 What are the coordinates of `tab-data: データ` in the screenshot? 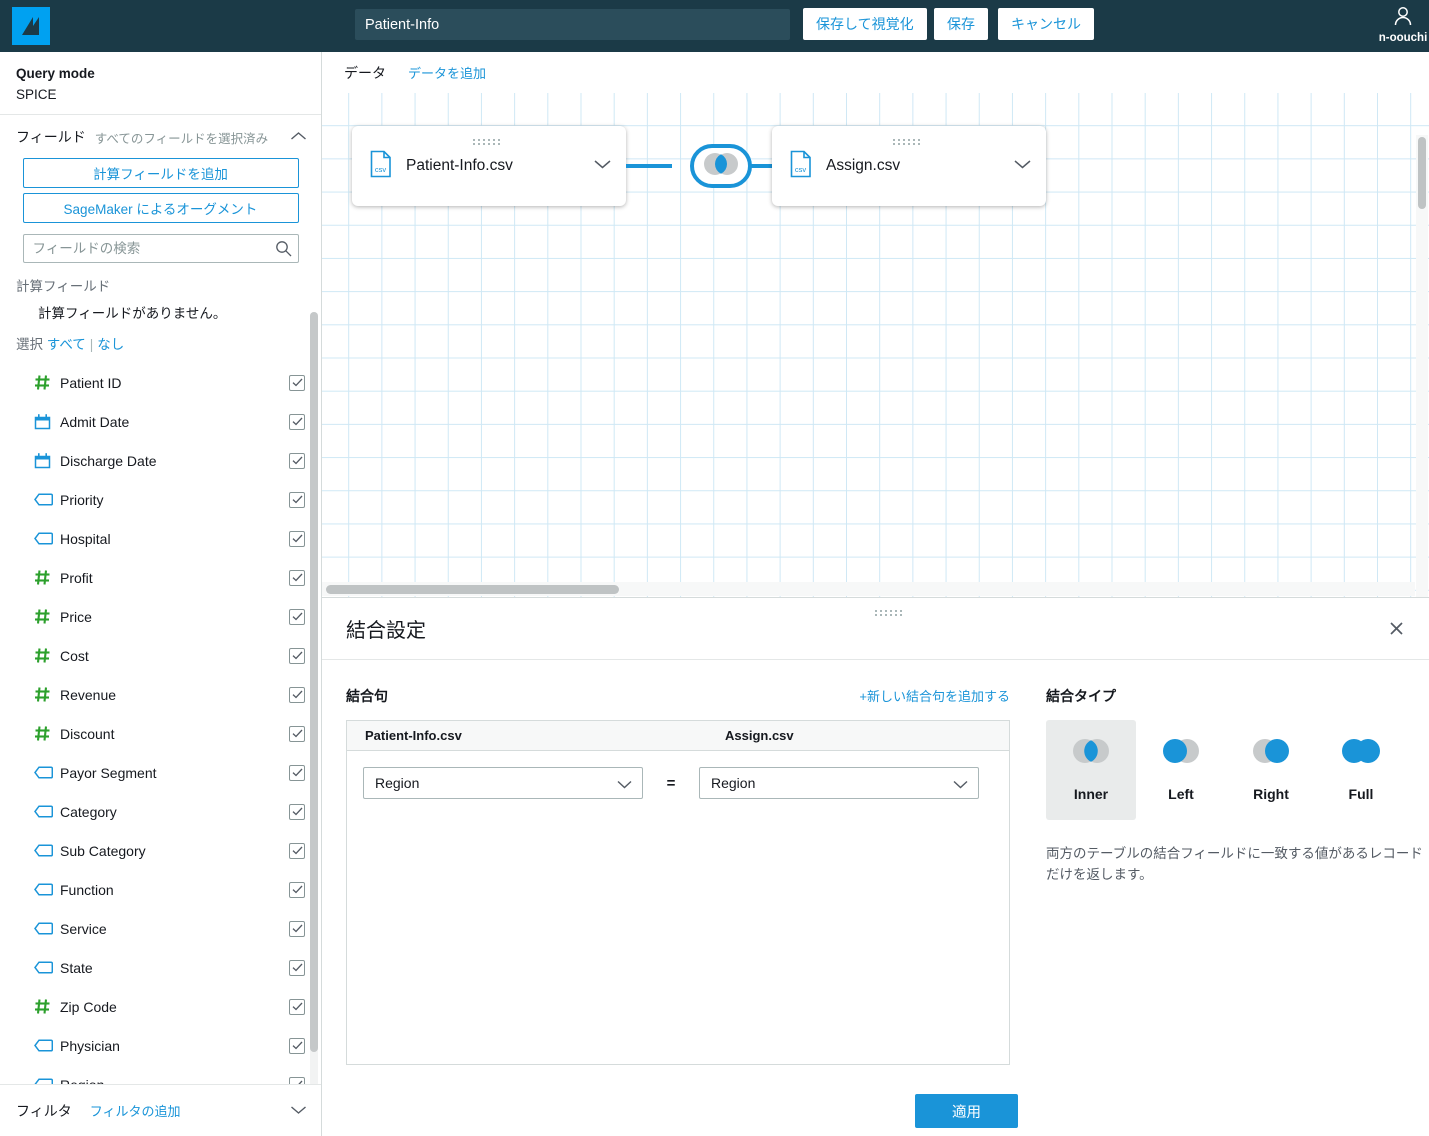 It's located at (365, 73).